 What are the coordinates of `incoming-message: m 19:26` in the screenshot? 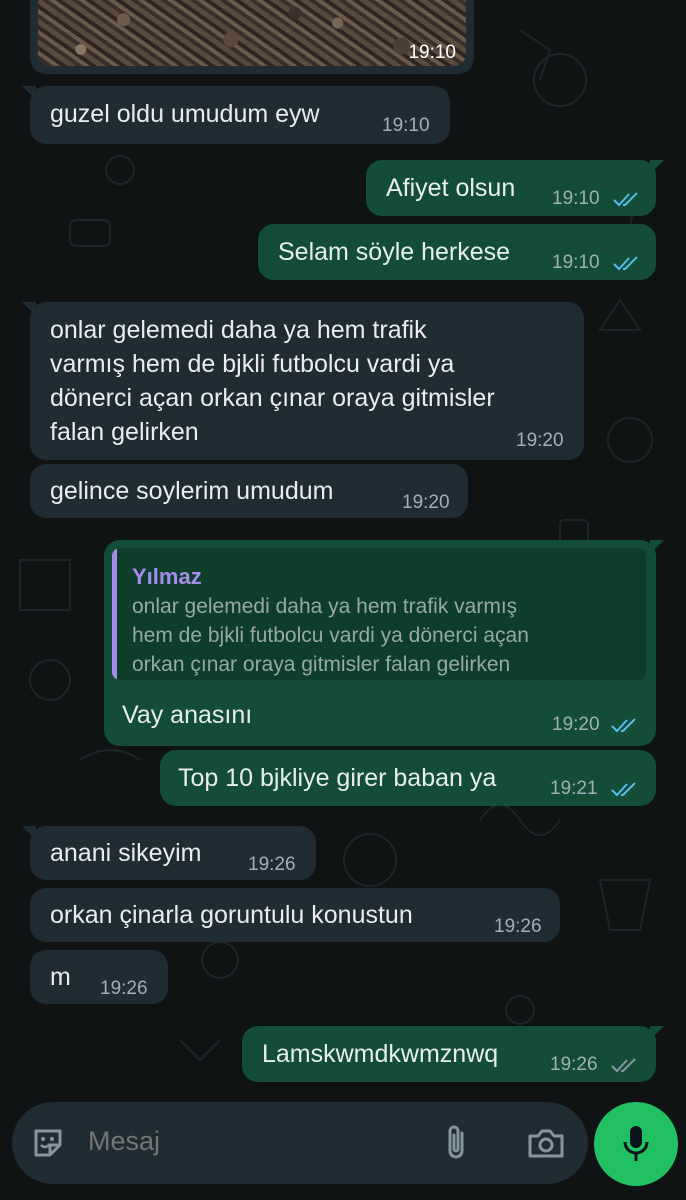 It's located at (99, 977).